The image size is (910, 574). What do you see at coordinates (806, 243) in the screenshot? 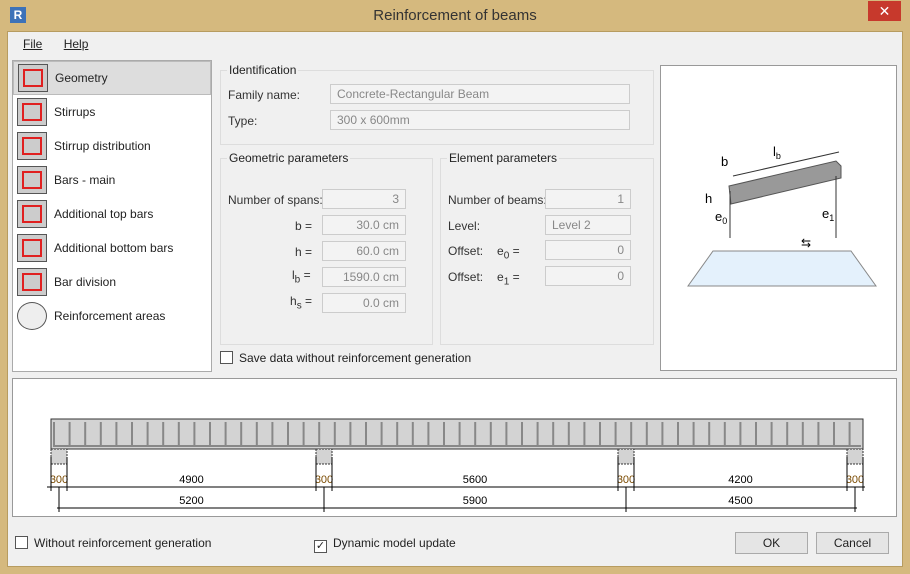
I see `level-arrow-icon: ⇆` at bounding box center [806, 243].